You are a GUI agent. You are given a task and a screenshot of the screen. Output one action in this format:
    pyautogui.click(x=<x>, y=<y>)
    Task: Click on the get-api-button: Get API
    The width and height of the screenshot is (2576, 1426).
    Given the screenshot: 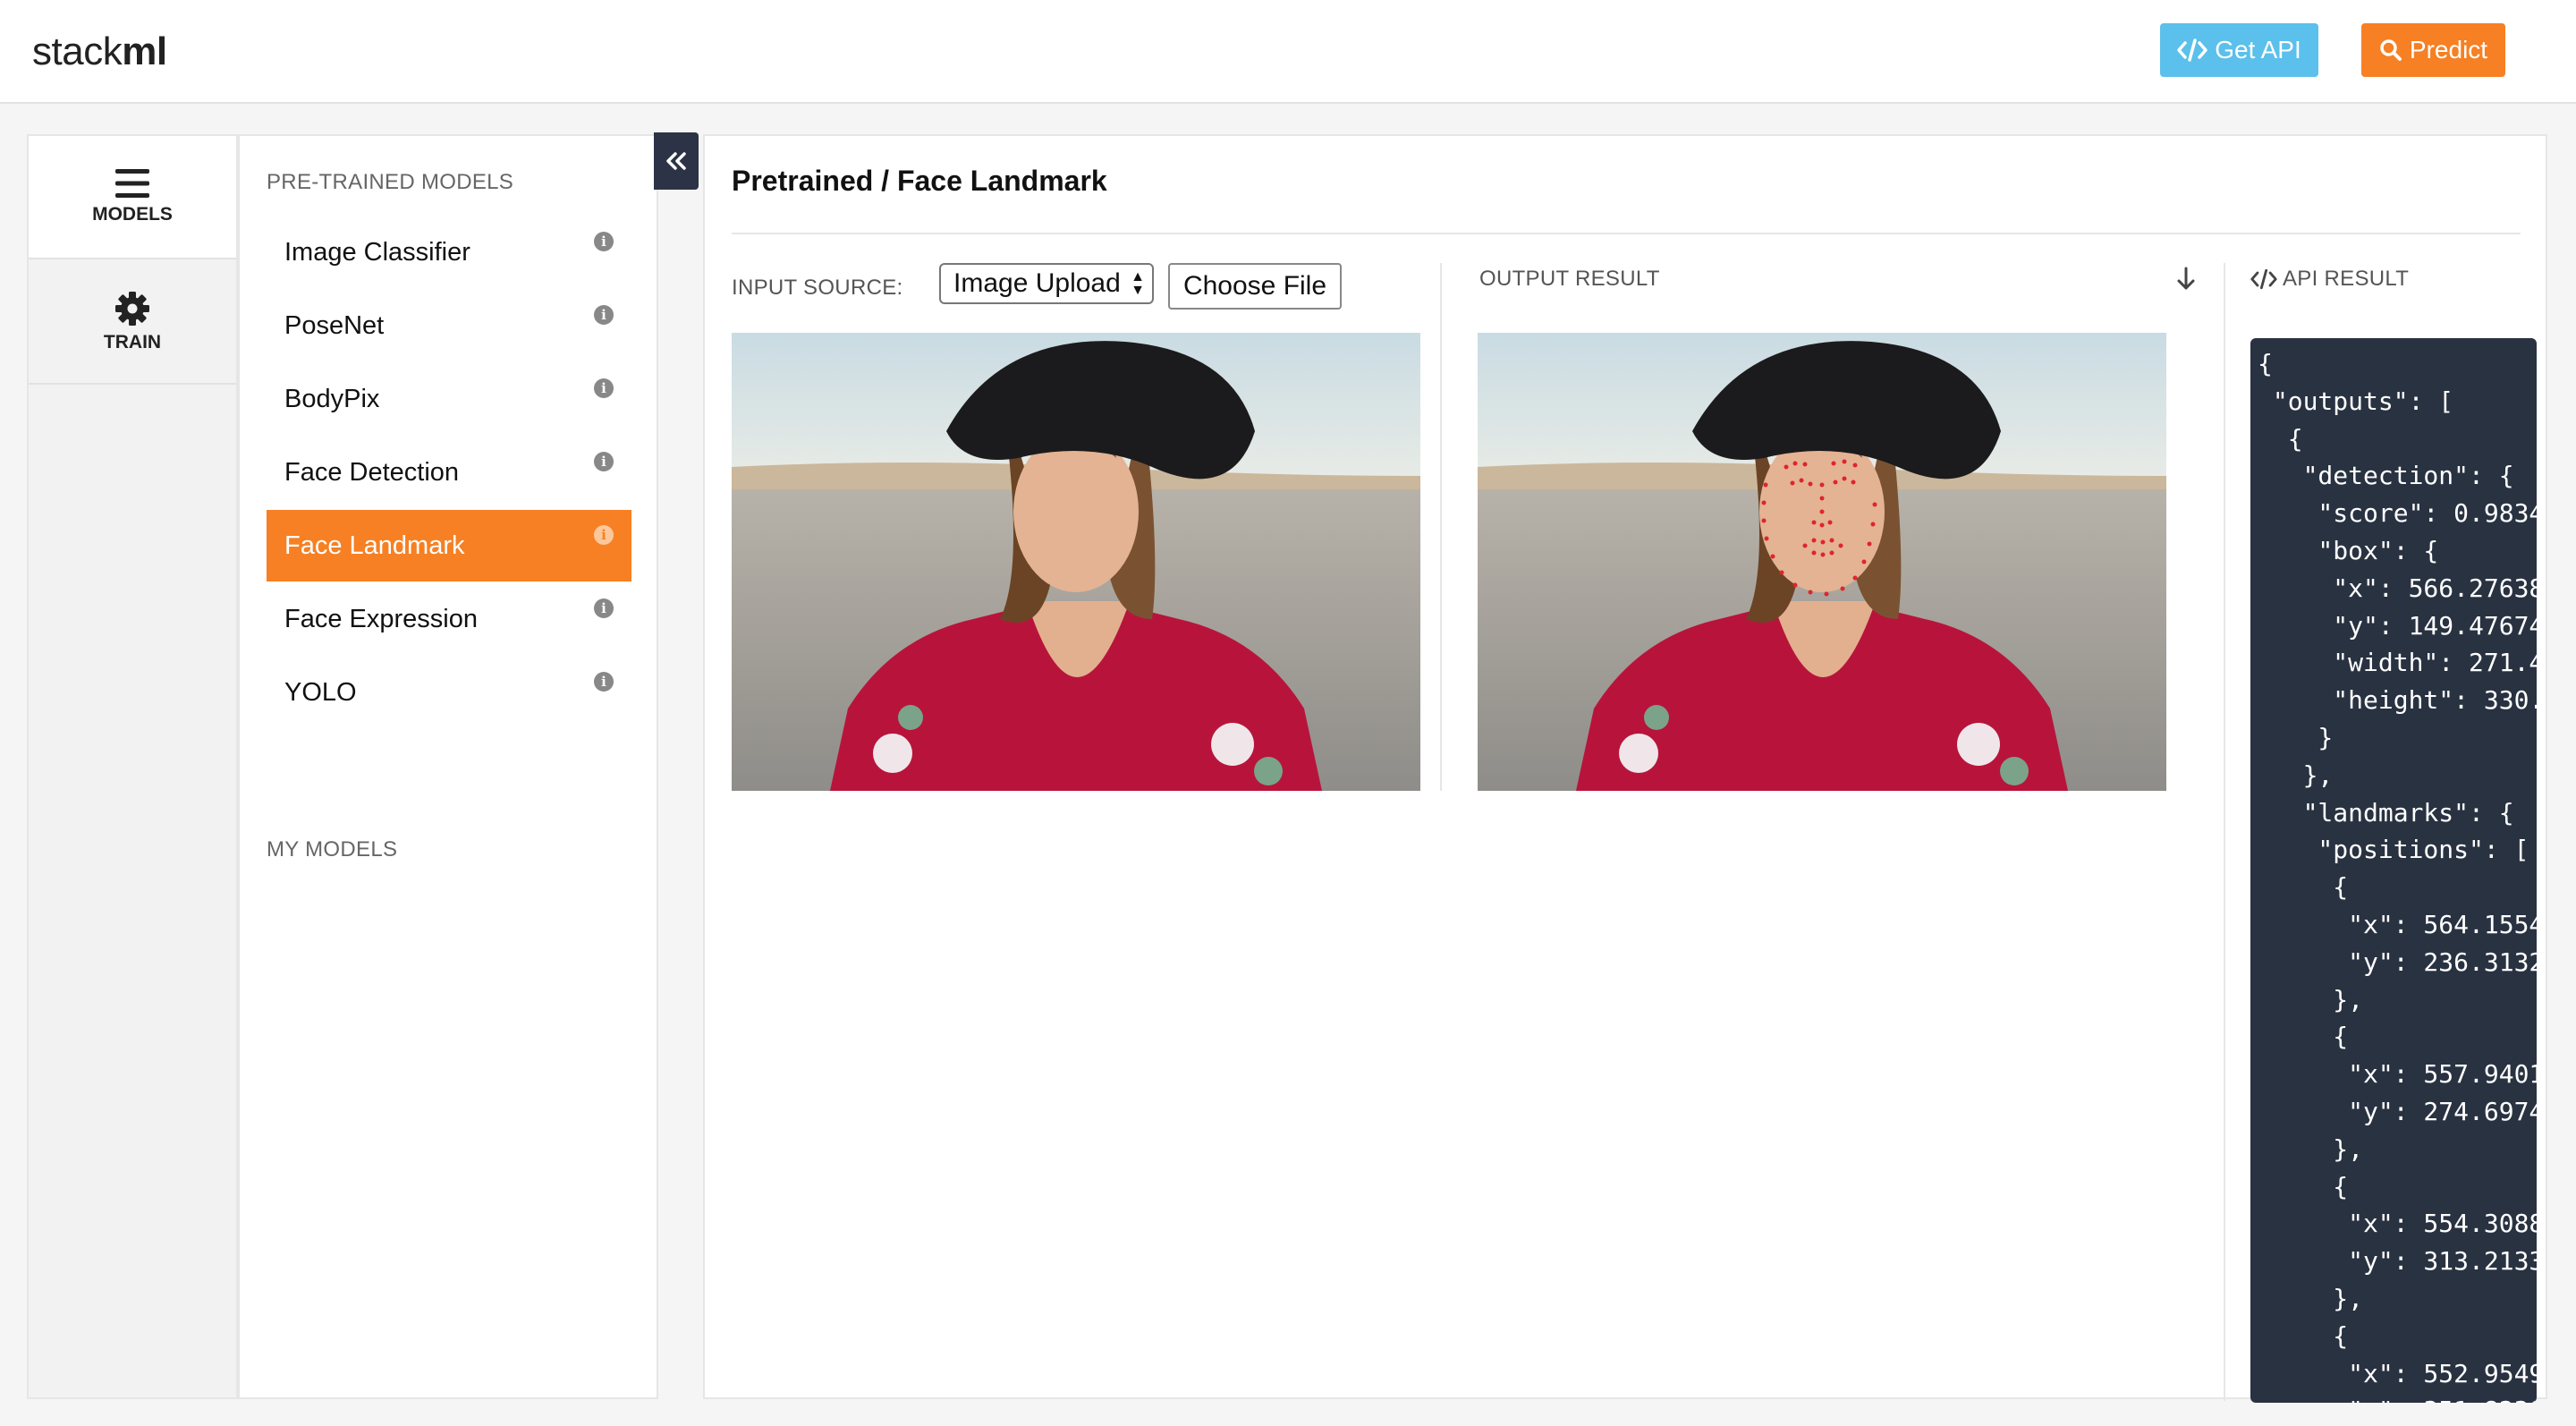 What is the action you would take?
    pyautogui.click(x=2239, y=50)
    